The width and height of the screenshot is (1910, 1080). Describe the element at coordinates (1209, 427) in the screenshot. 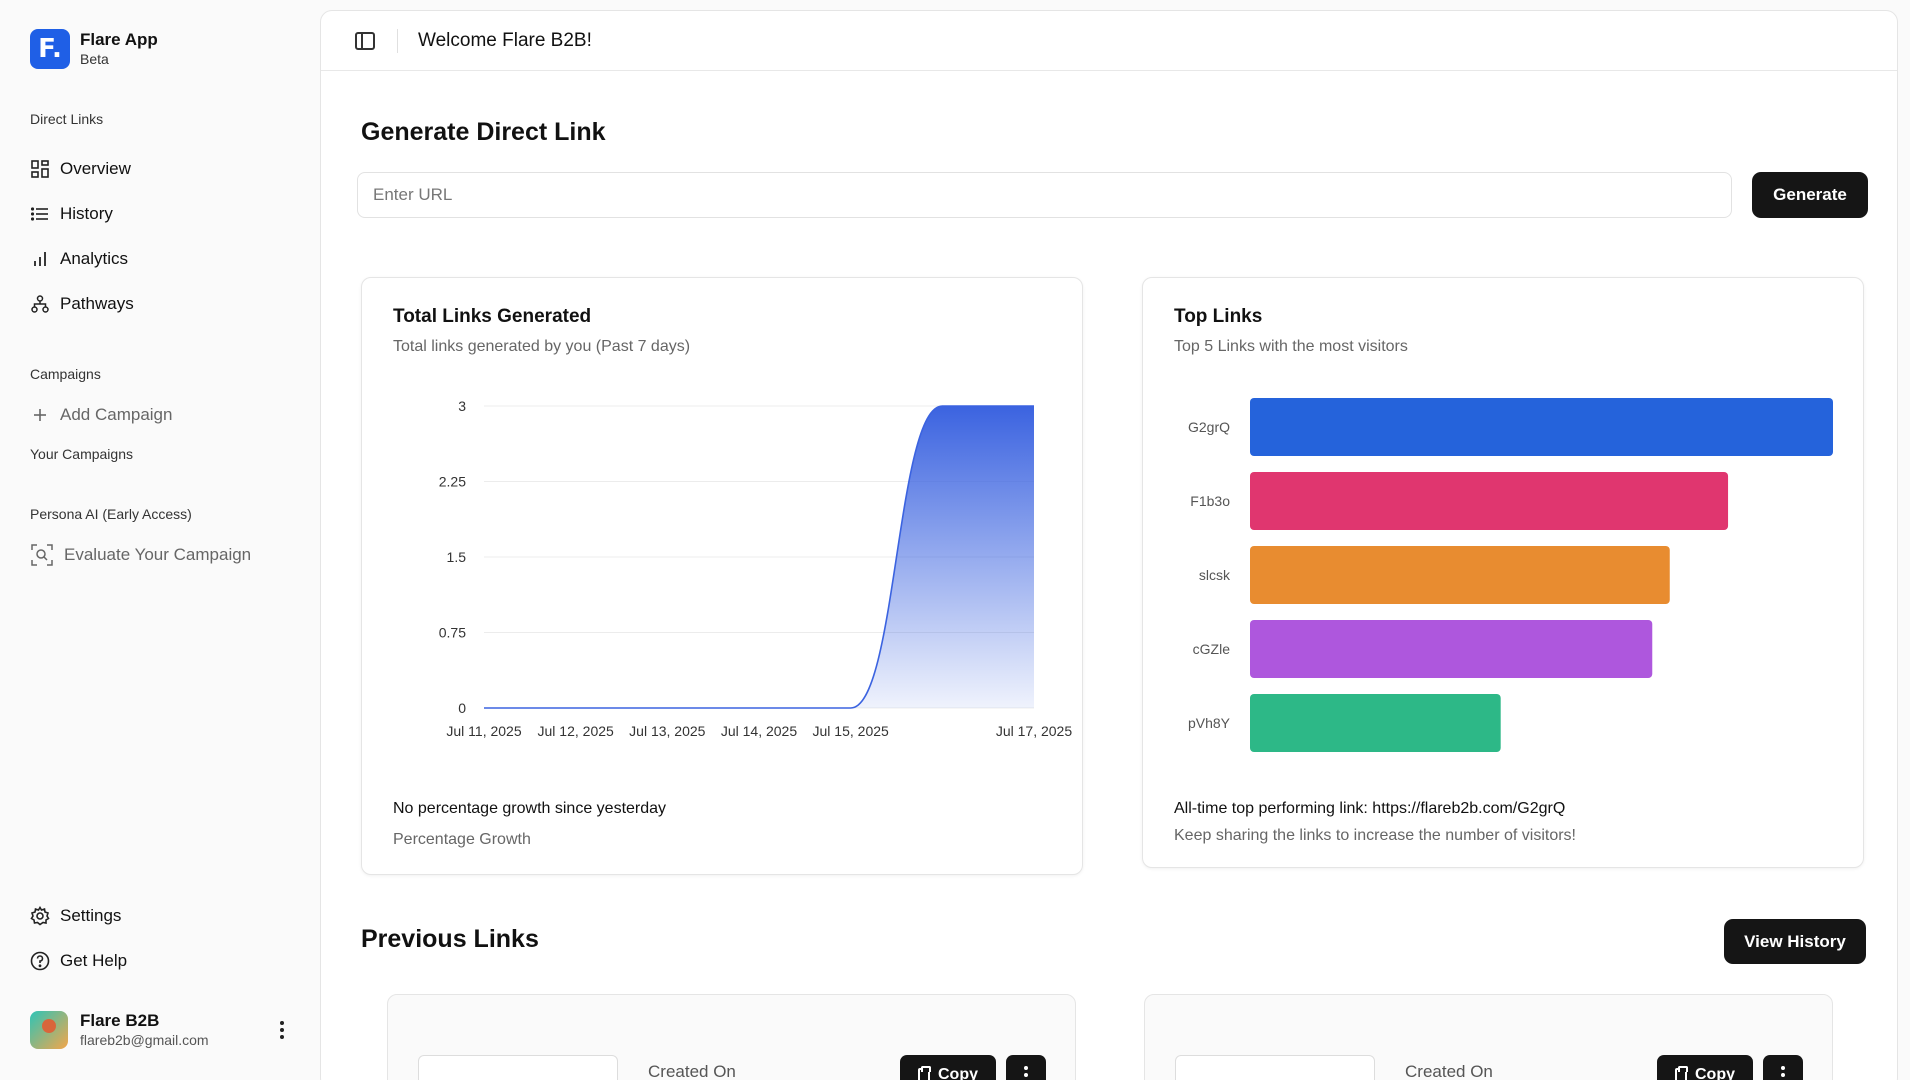

I see `bar-label: G2grQ` at that location.